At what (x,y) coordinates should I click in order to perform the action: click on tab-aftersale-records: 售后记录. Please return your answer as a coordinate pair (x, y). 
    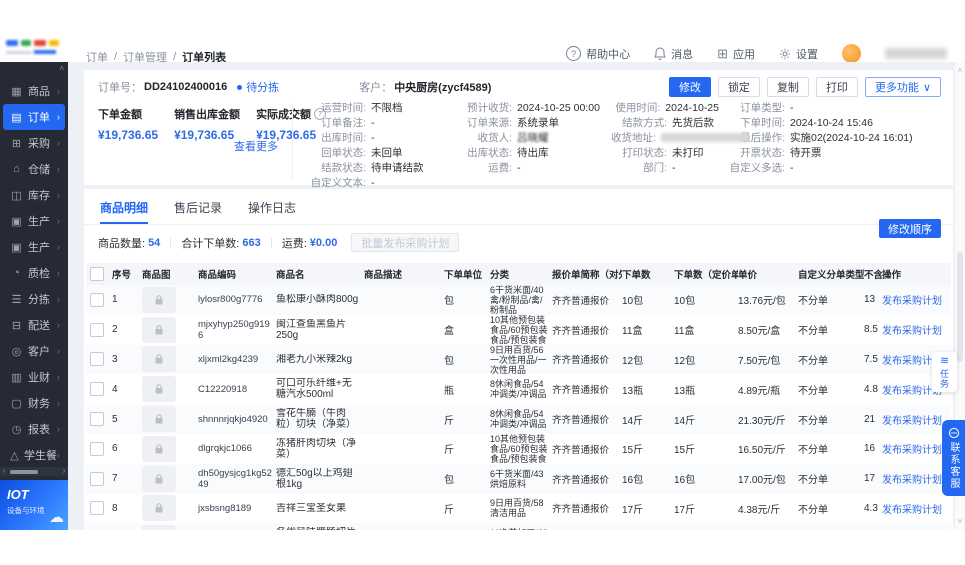
    Looking at the image, I should click on (198, 211).